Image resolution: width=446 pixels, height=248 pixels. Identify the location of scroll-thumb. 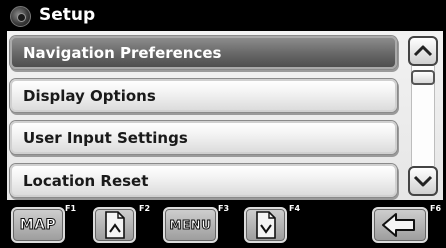
(423, 77).